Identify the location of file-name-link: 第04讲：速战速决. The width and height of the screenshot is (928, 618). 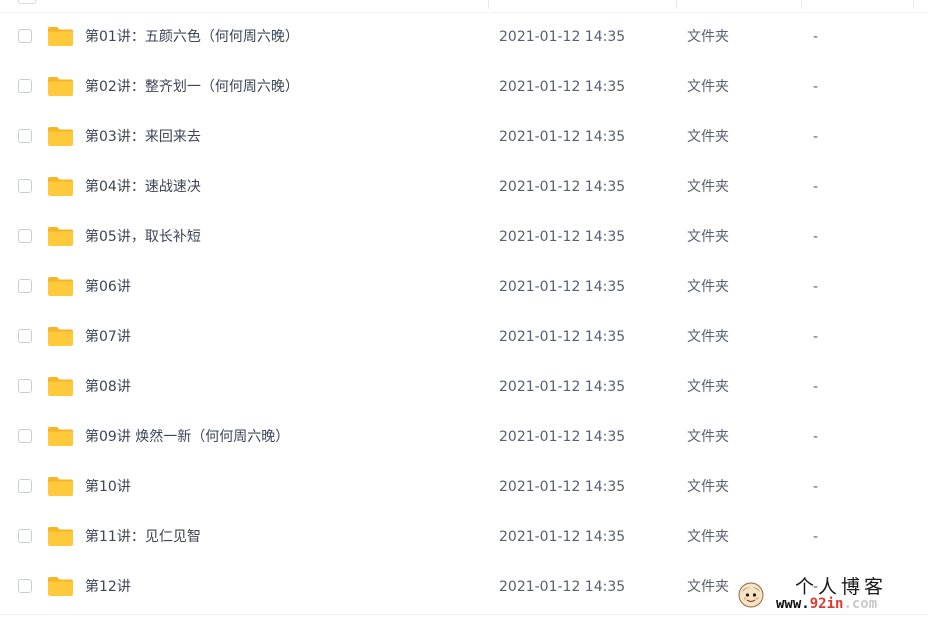
(143, 187).